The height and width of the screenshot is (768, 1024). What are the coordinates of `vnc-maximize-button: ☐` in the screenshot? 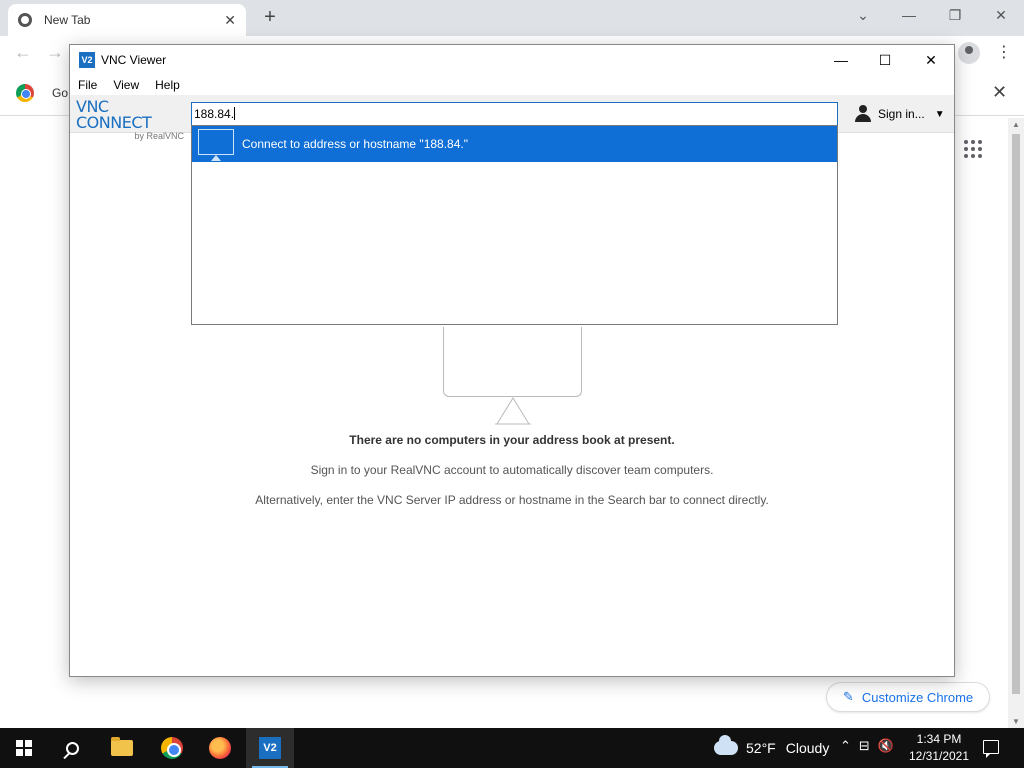 It's located at (885, 60).